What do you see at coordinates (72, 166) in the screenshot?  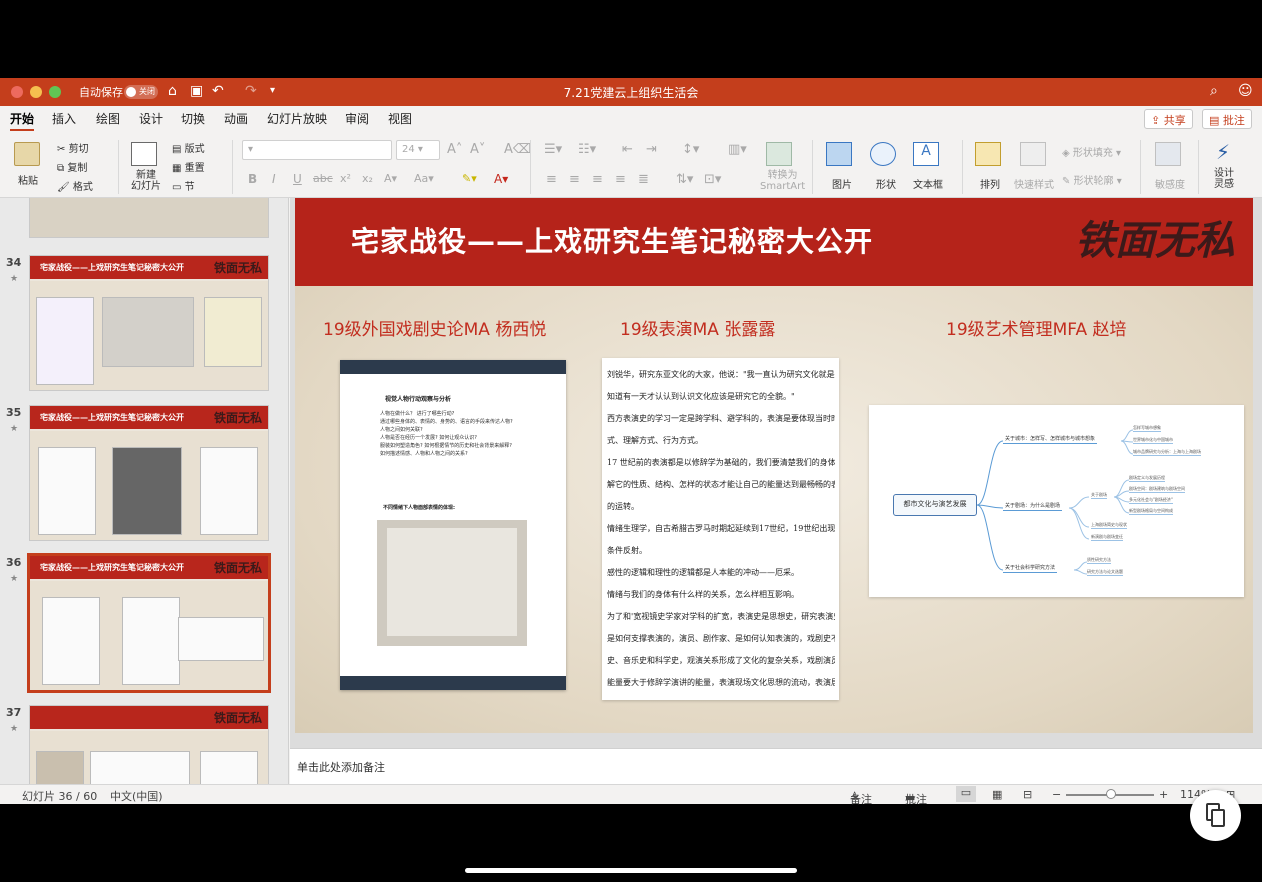 I see `copy-button: ⧉ 复制` at bounding box center [72, 166].